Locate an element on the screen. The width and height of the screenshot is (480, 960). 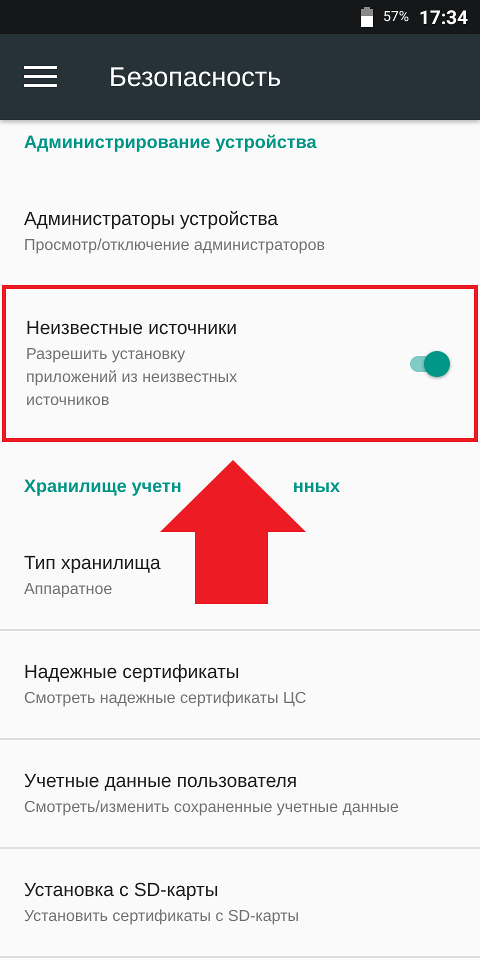
section-header: нных is located at coordinates (316, 486).